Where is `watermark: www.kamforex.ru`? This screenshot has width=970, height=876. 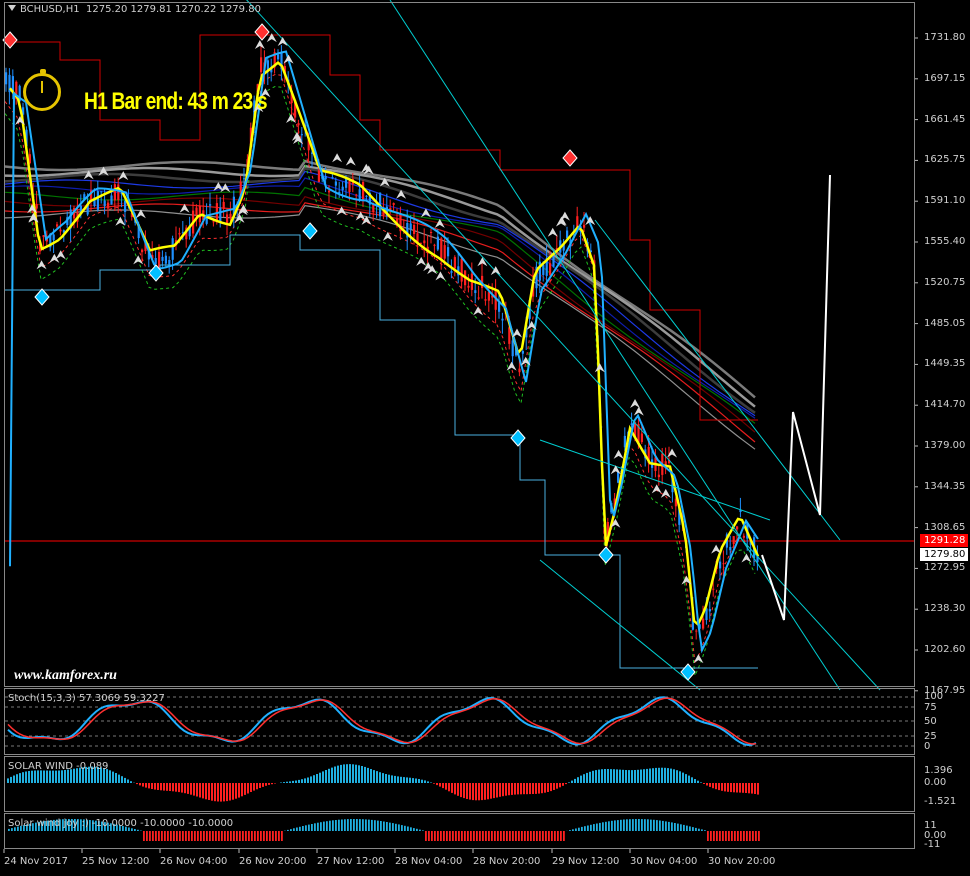 watermark: www.kamforex.ru is located at coordinates (65, 675).